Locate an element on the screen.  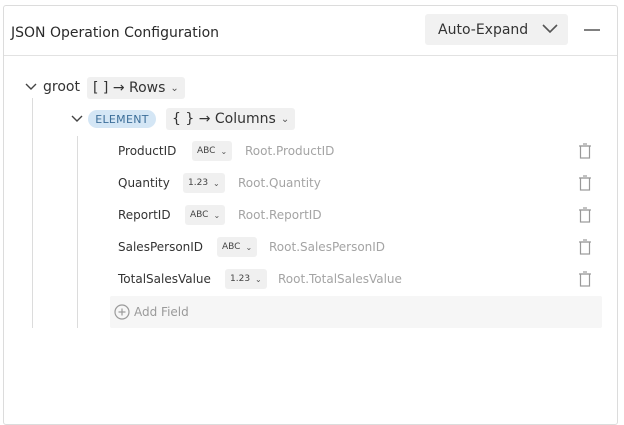
field-name: SalesPersonID is located at coordinates (160, 247).